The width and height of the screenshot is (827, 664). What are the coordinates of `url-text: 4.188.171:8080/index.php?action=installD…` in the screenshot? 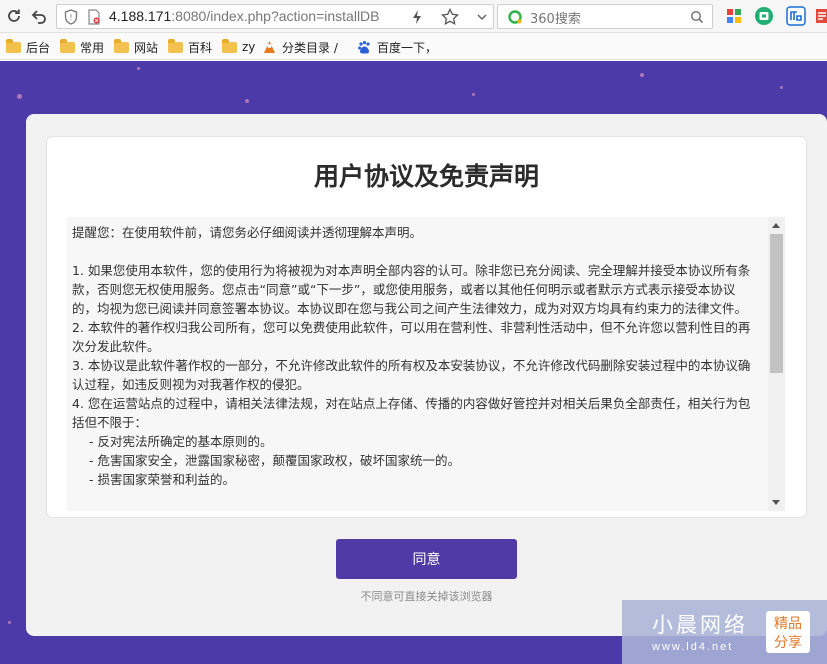 It's located at (244, 16).